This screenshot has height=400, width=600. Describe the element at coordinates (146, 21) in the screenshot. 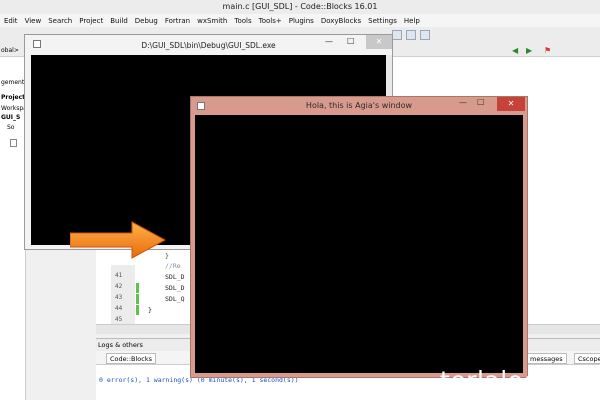

I see `menu-debug: Debug` at that location.